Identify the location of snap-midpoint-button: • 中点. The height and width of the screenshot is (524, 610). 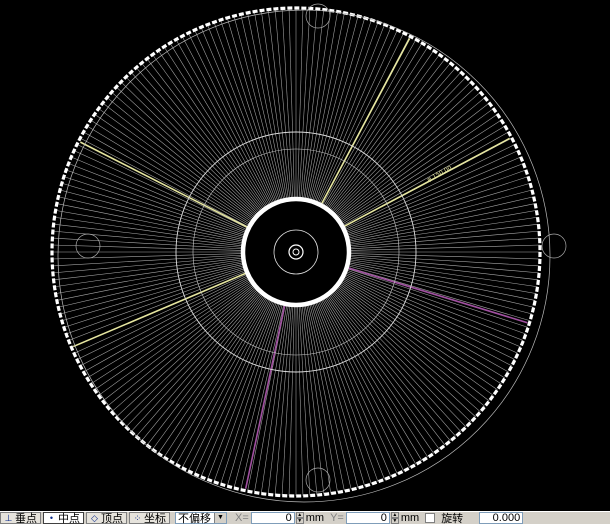
(63, 518).